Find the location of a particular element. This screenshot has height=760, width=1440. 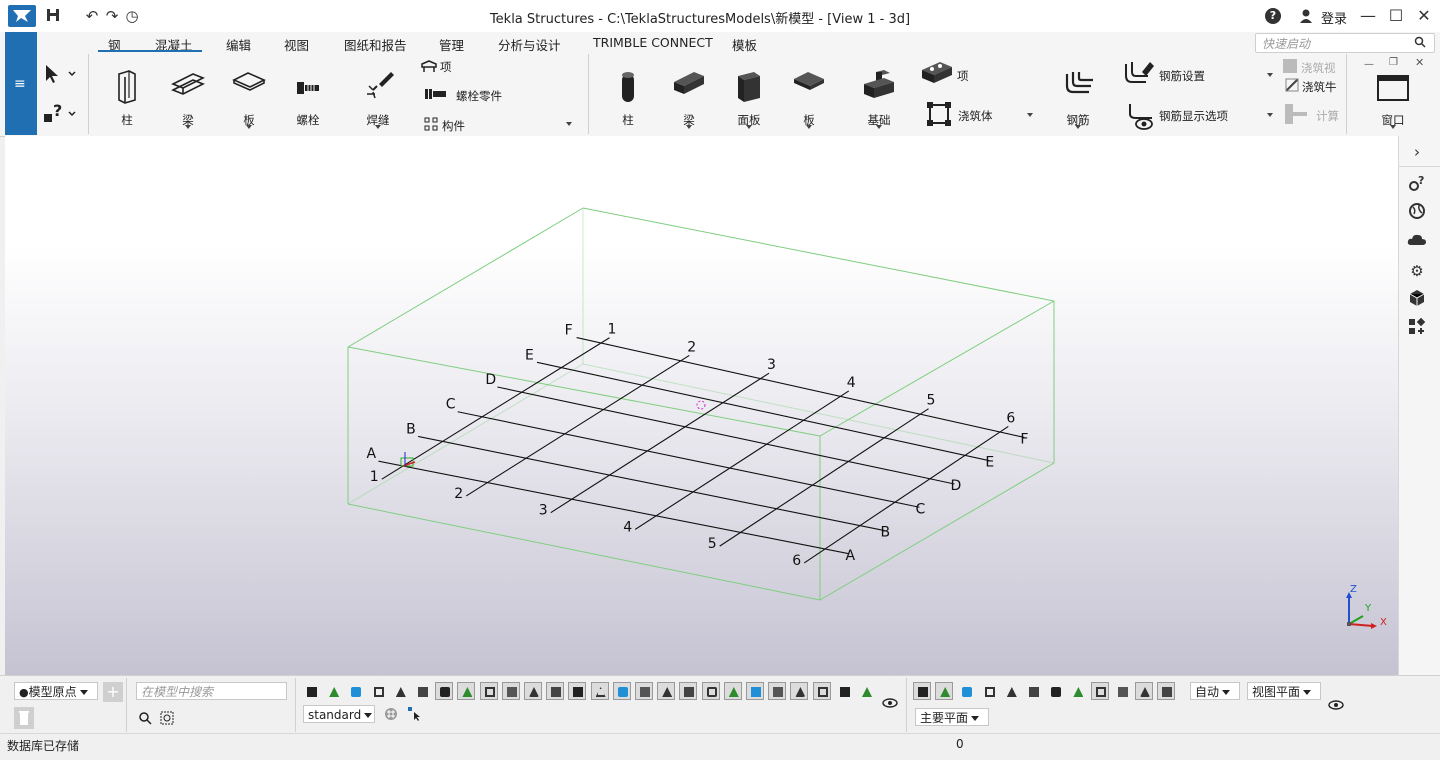

selection-switch-5-icon is located at coordinates (400, 691).